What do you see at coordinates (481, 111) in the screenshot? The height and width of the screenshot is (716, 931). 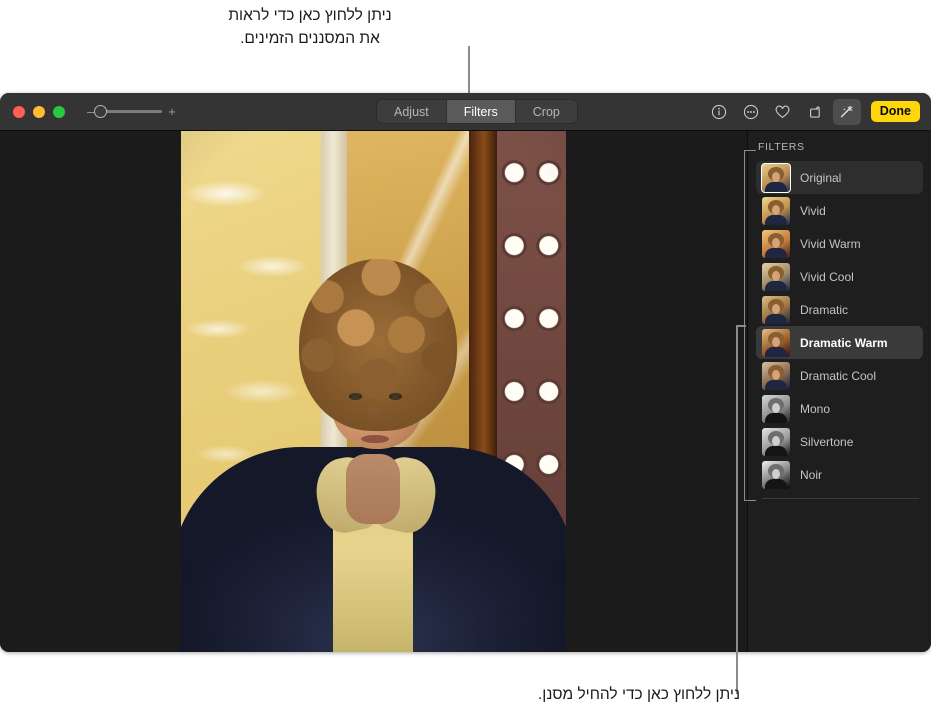 I see `tab-filters: Filters` at bounding box center [481, 111].